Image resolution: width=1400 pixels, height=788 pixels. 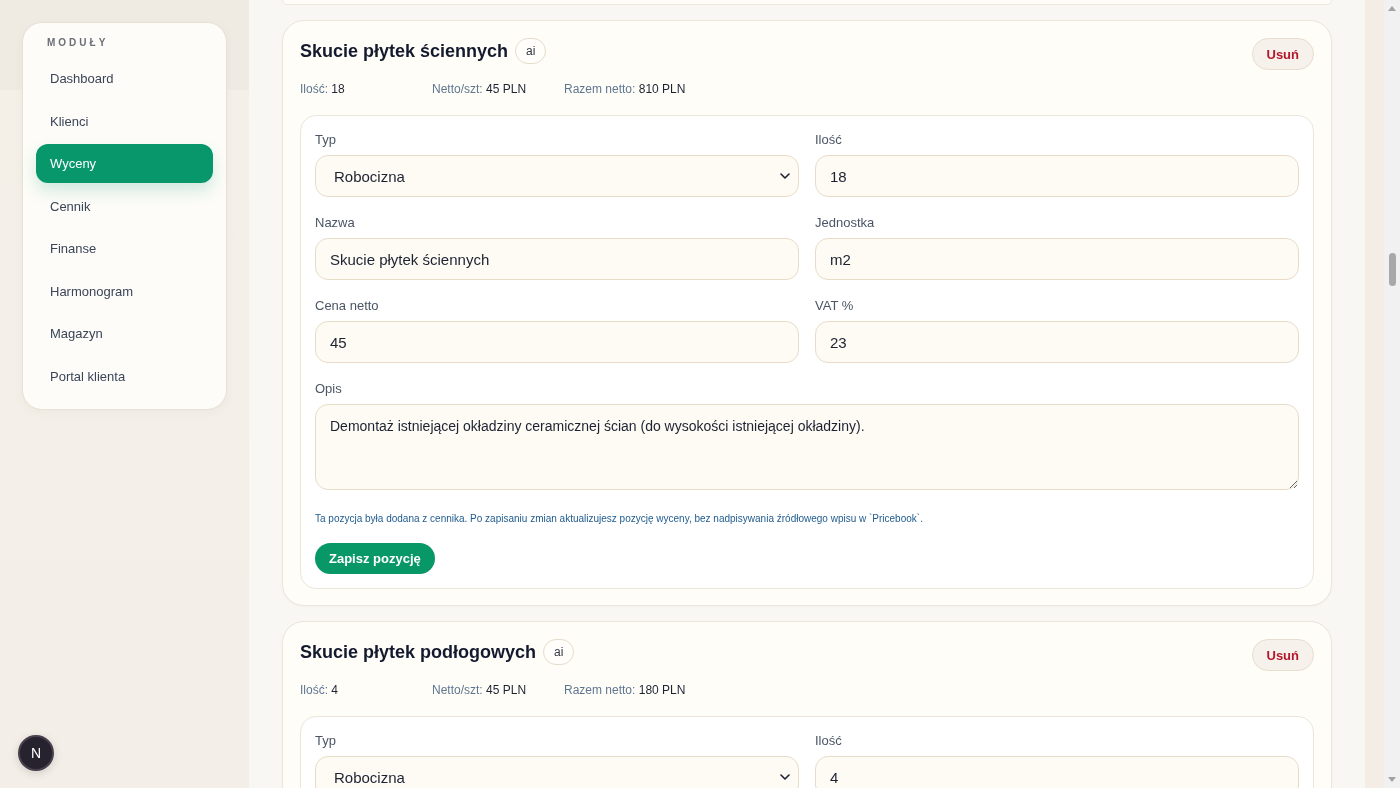 What do you see at coordinates (347, 306) in the screenshot?
I see `field-label: Cena netto` at bounding box center [347, 306].